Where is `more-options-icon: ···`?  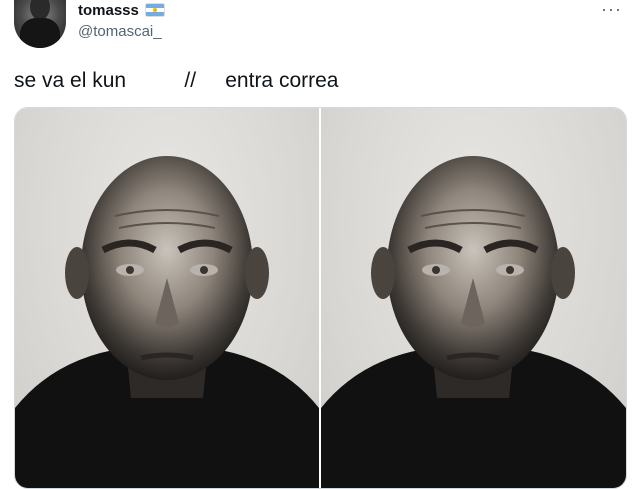
more-options-icon: ··· is located at coordinates (611, 9).